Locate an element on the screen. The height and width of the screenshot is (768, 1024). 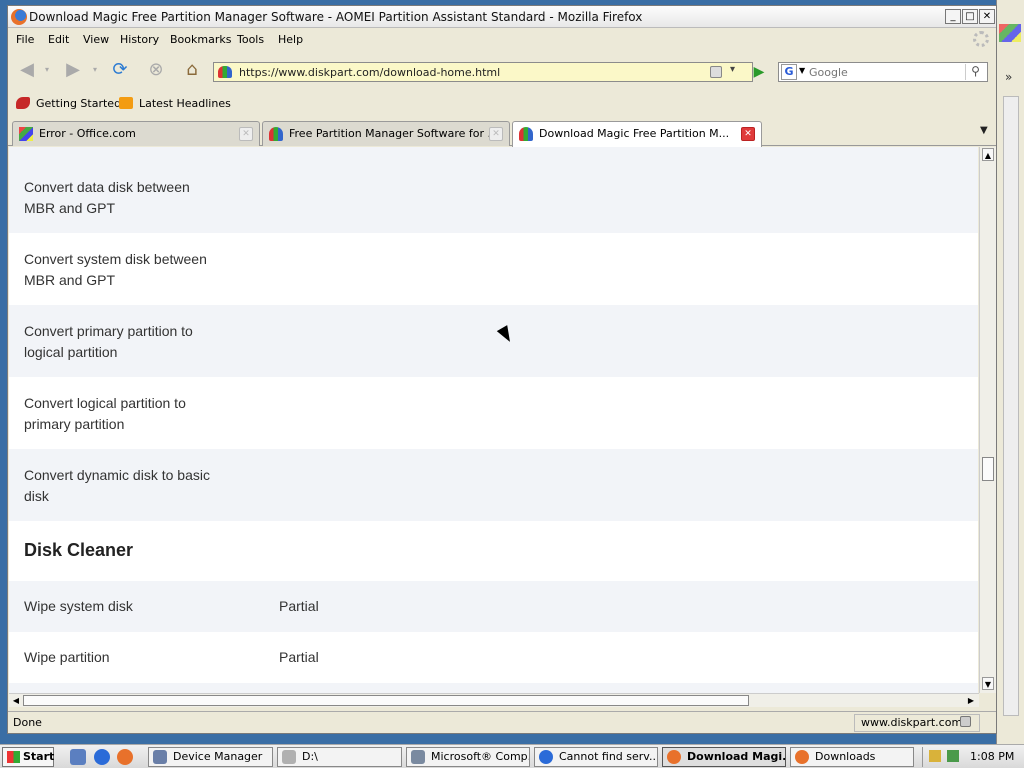
background-window: » is located at coordinates (1010, 372).